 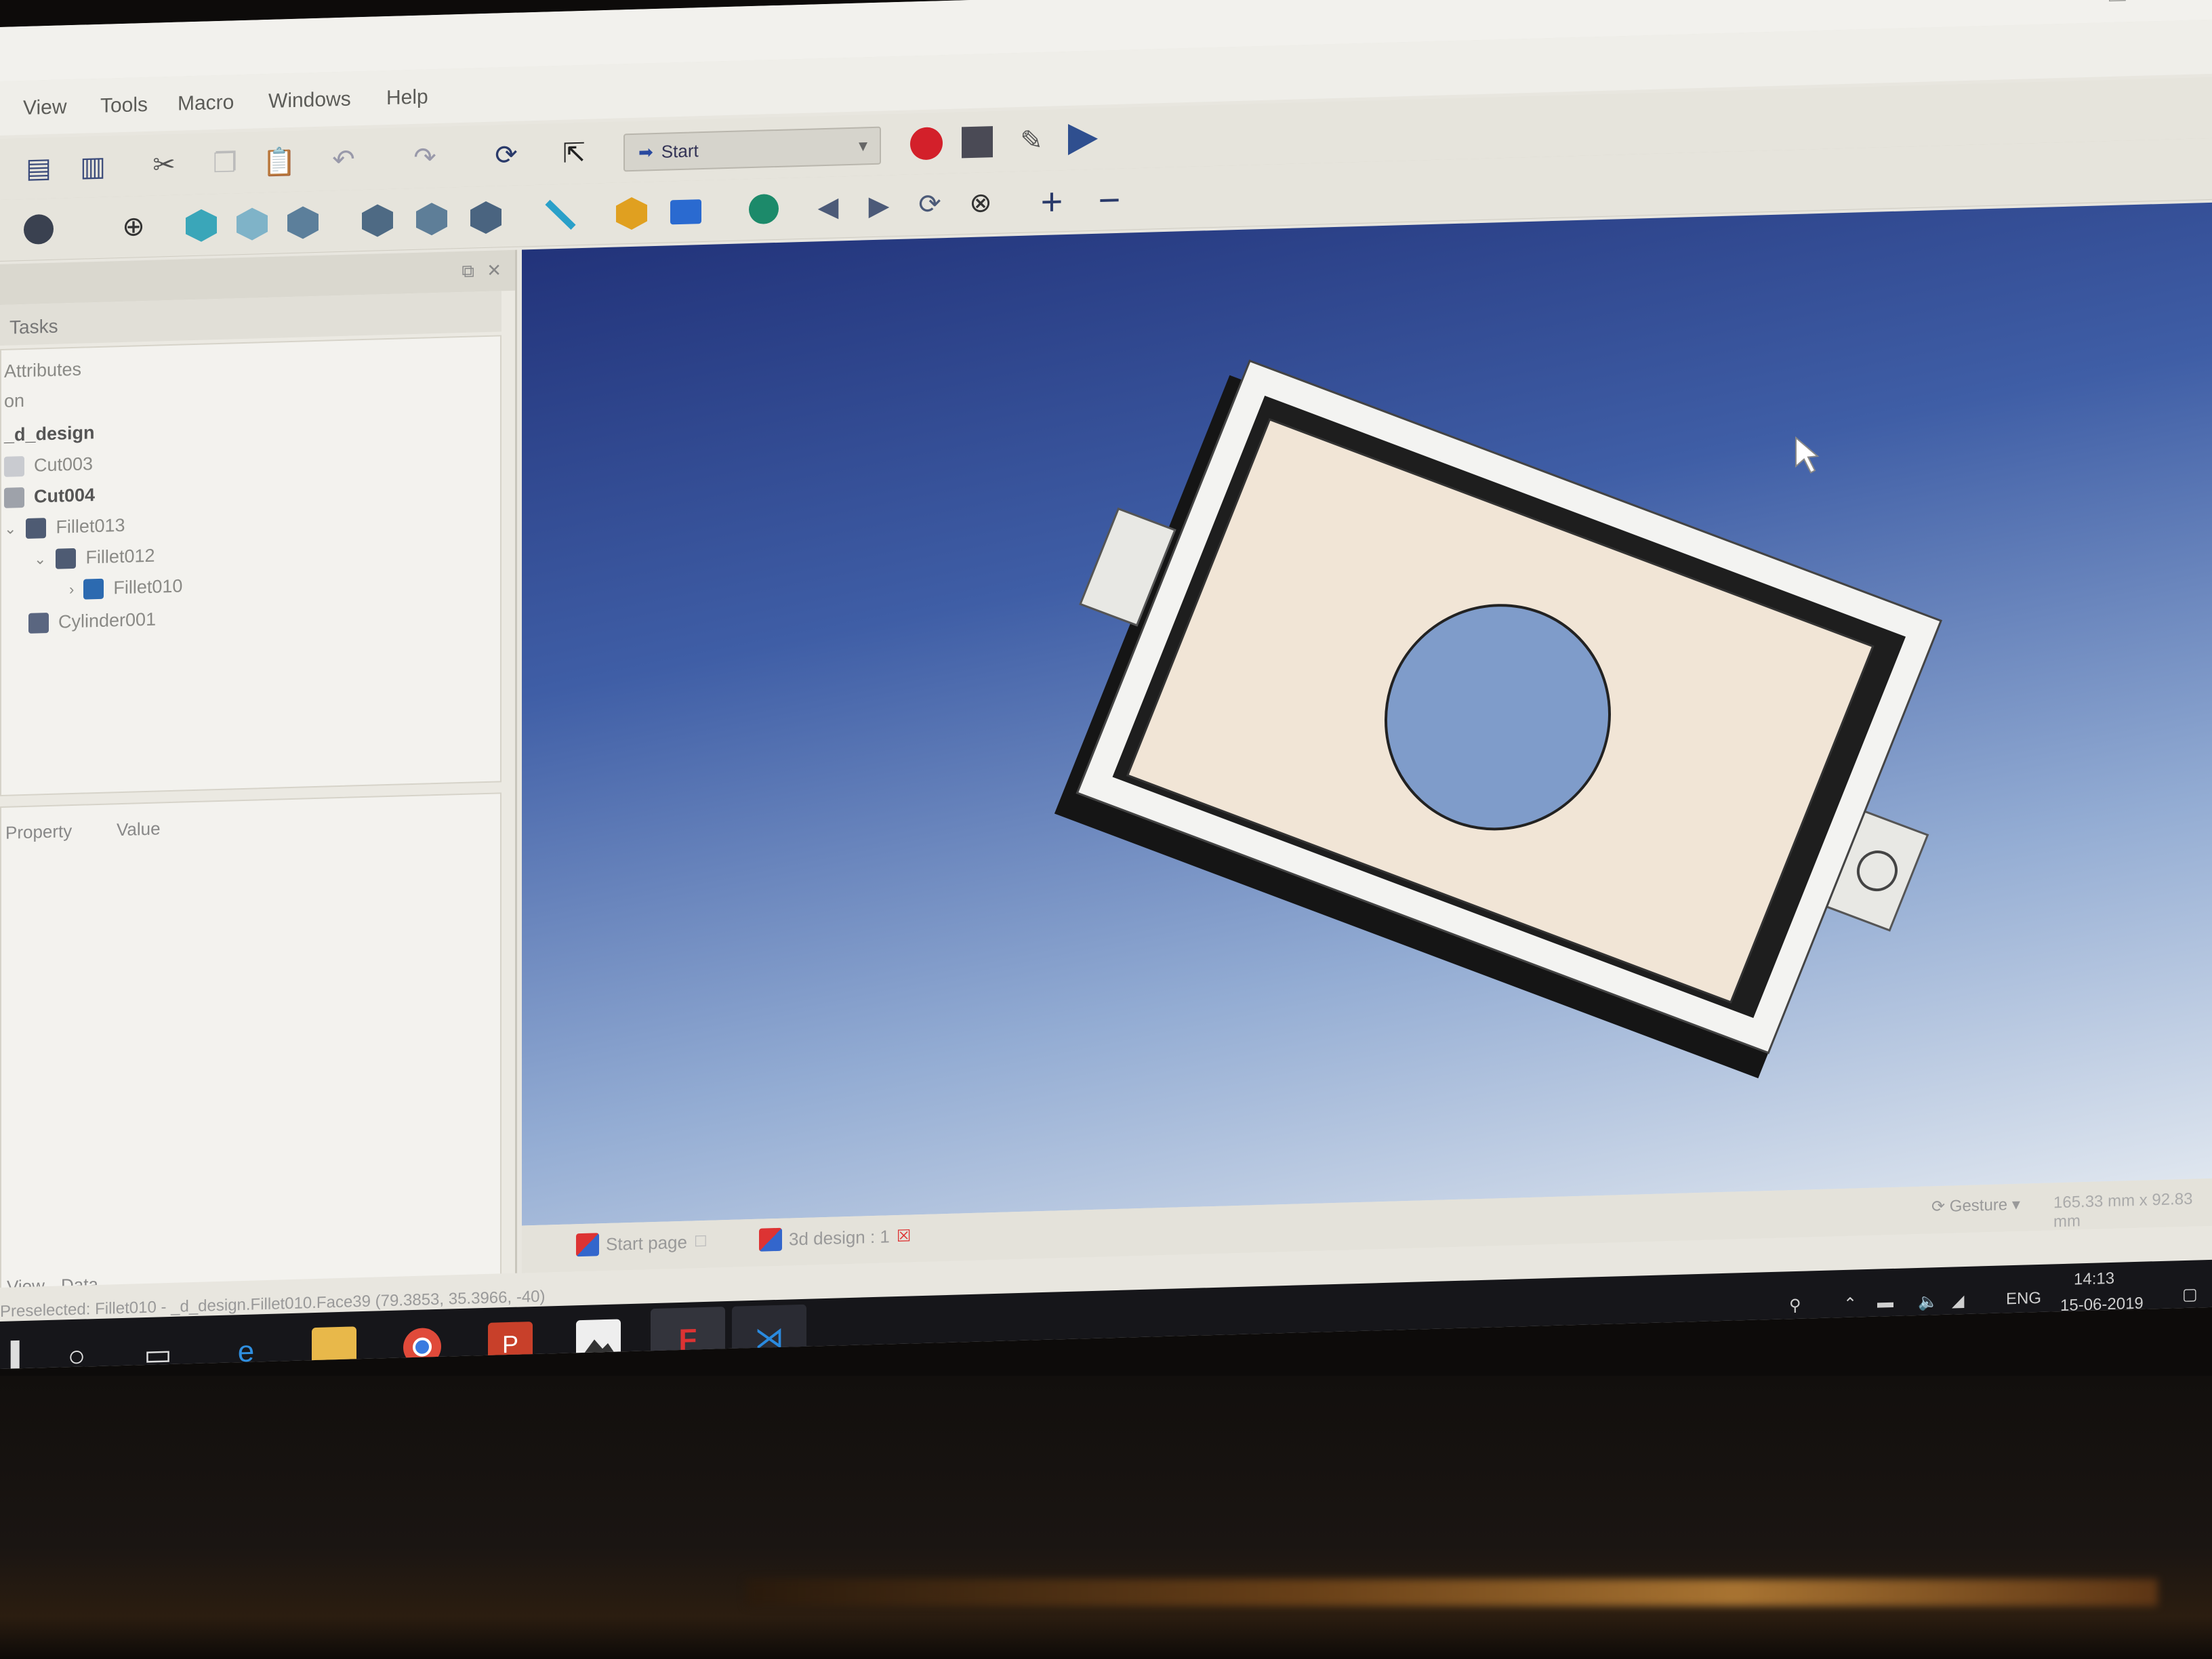 I want to click on save-as-icon: ▥, so click(x=93, y=167).